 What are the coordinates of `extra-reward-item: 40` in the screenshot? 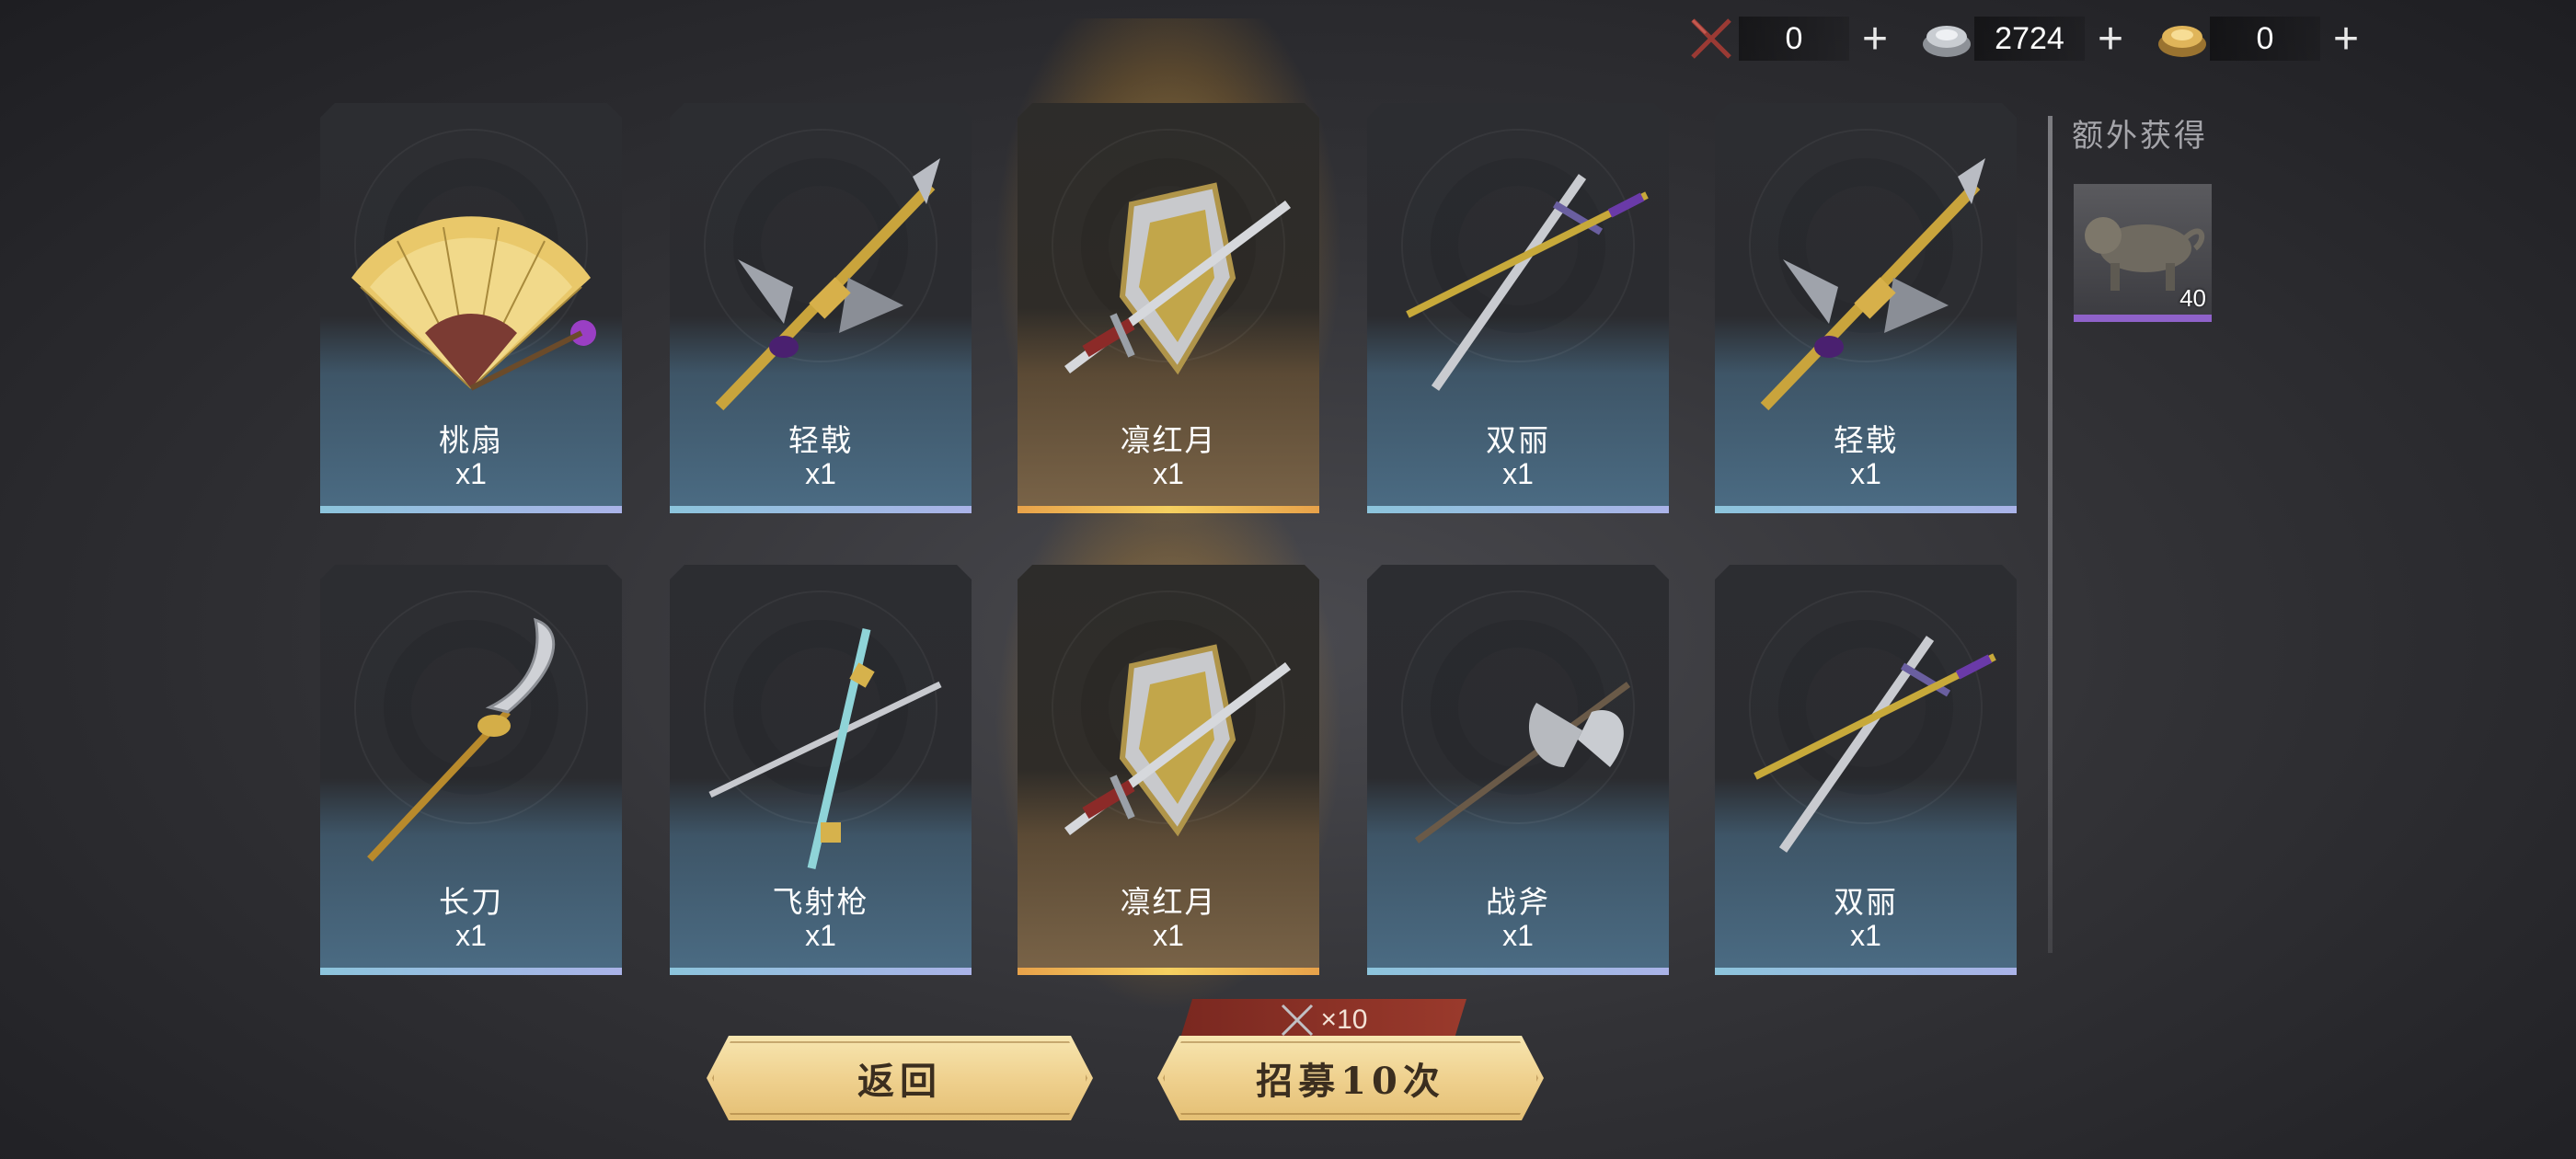 It's located at (2143, 253).